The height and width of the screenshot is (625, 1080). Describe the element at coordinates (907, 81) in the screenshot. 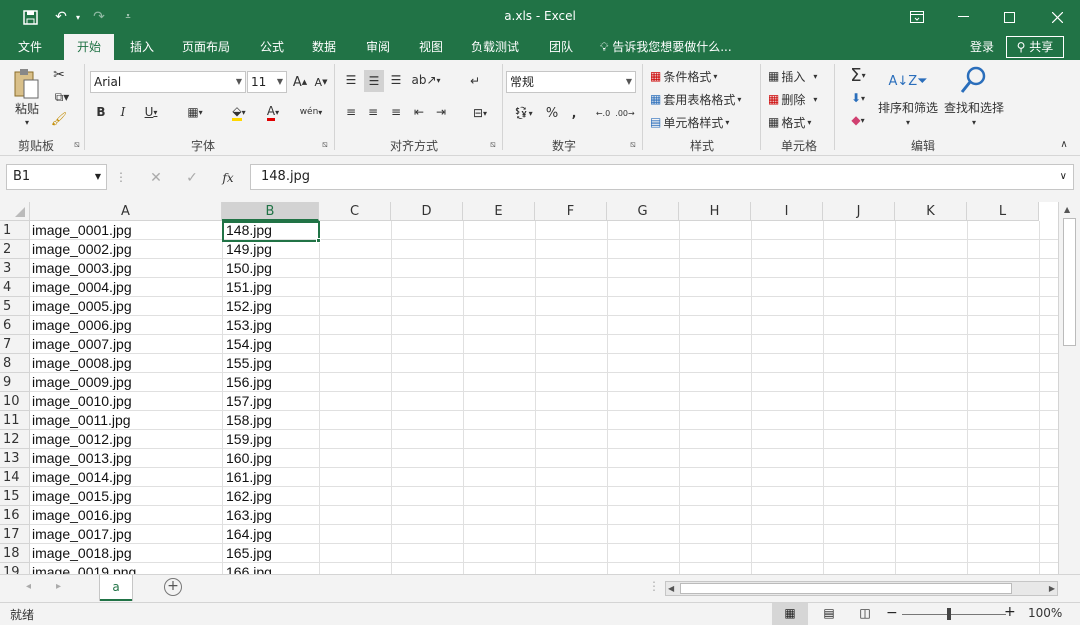

I see `sort-filter-icon: A↓Z⏷` at that location.